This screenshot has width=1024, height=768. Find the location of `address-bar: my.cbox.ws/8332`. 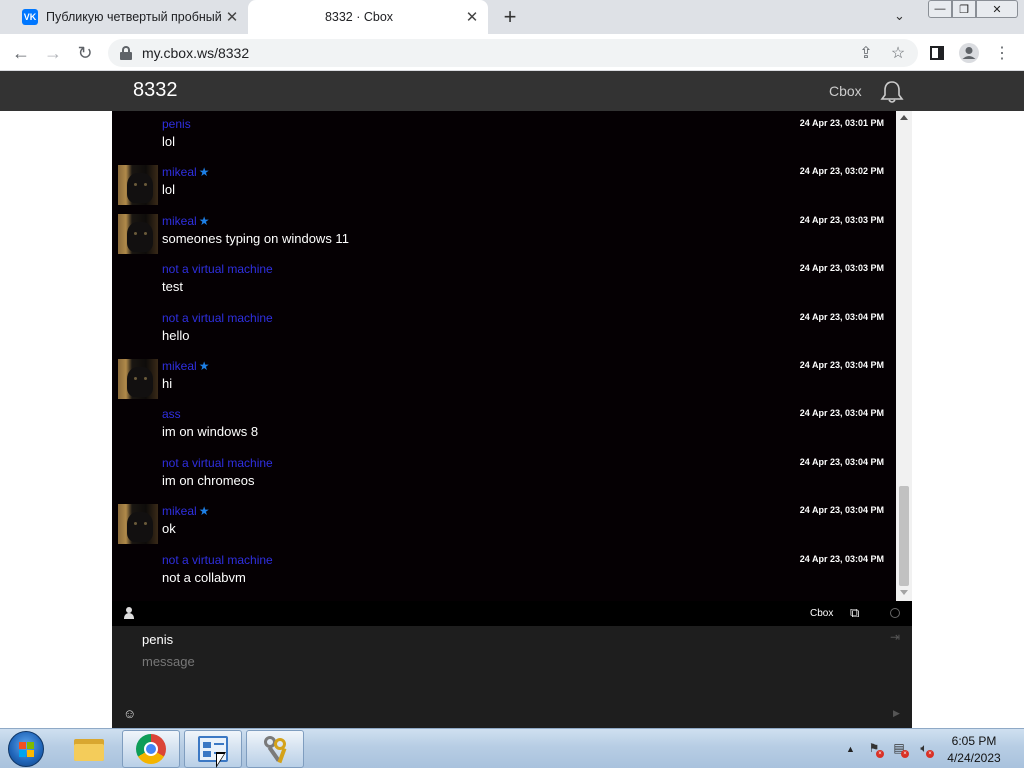

address-bar: my.cbox.ws/8332 is located at coordinates (513, 53).